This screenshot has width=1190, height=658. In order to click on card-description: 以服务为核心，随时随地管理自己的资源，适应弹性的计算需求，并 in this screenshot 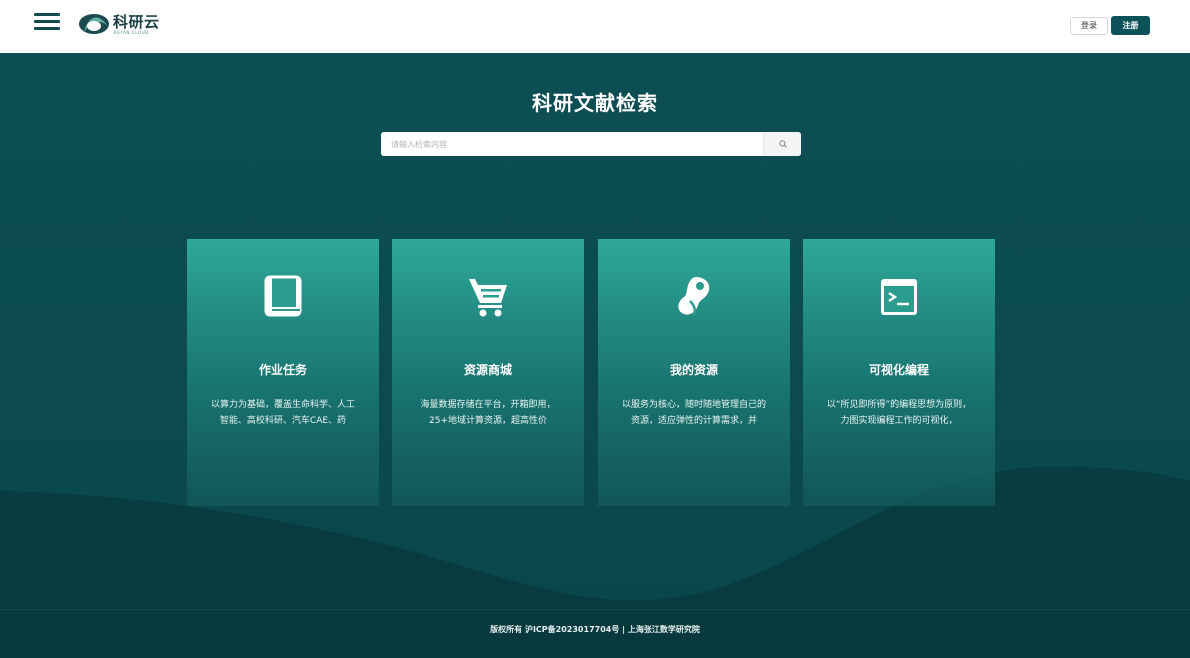, I will do `click(693, 413)`.